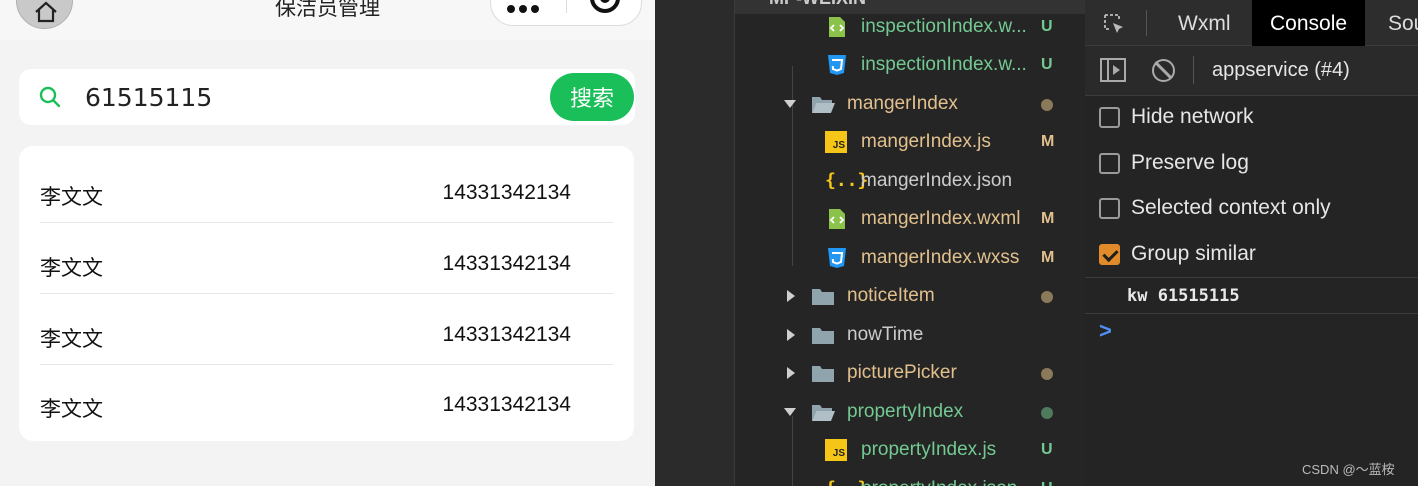  Describe the element at coordinates (941, 218) in the screenshot. I see `tree-item-label: mangerIndex.wxml` at that location.